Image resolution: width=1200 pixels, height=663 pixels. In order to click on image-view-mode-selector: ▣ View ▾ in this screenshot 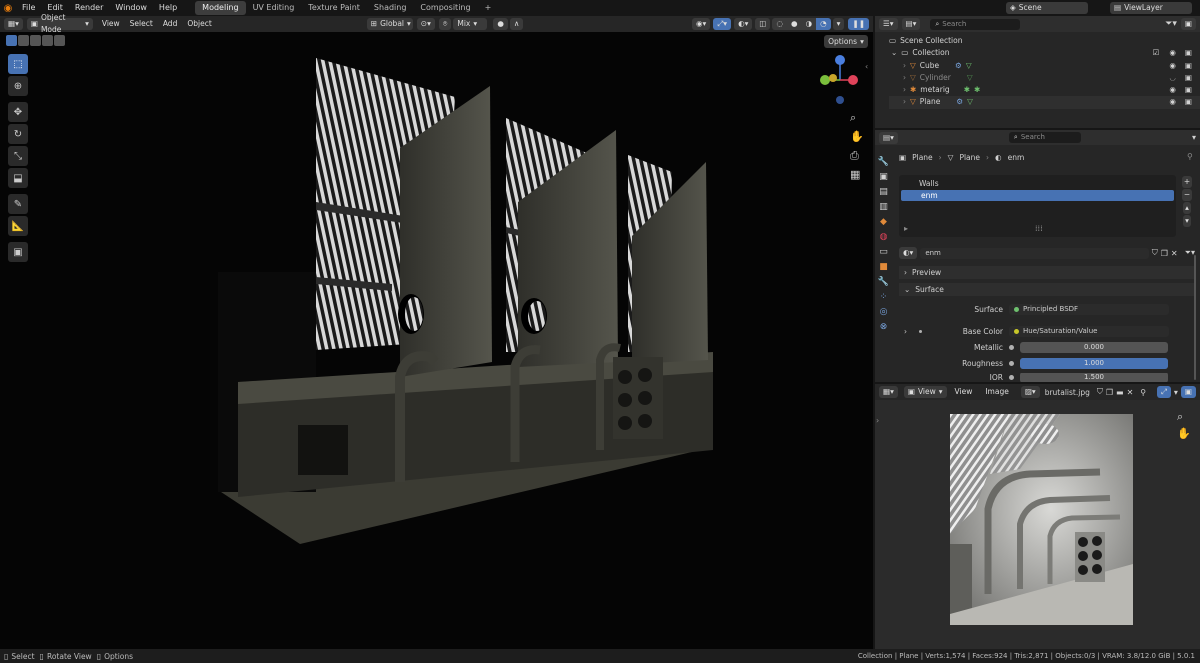, I will do `click(925, 392)`.